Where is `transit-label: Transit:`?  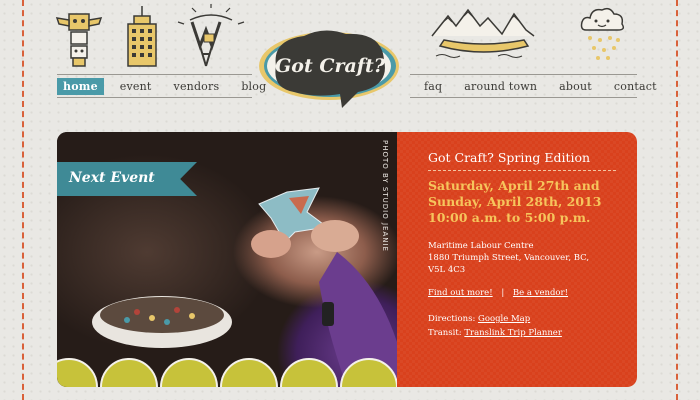
transit-label: Transit: is located at coordinates (445, 333).